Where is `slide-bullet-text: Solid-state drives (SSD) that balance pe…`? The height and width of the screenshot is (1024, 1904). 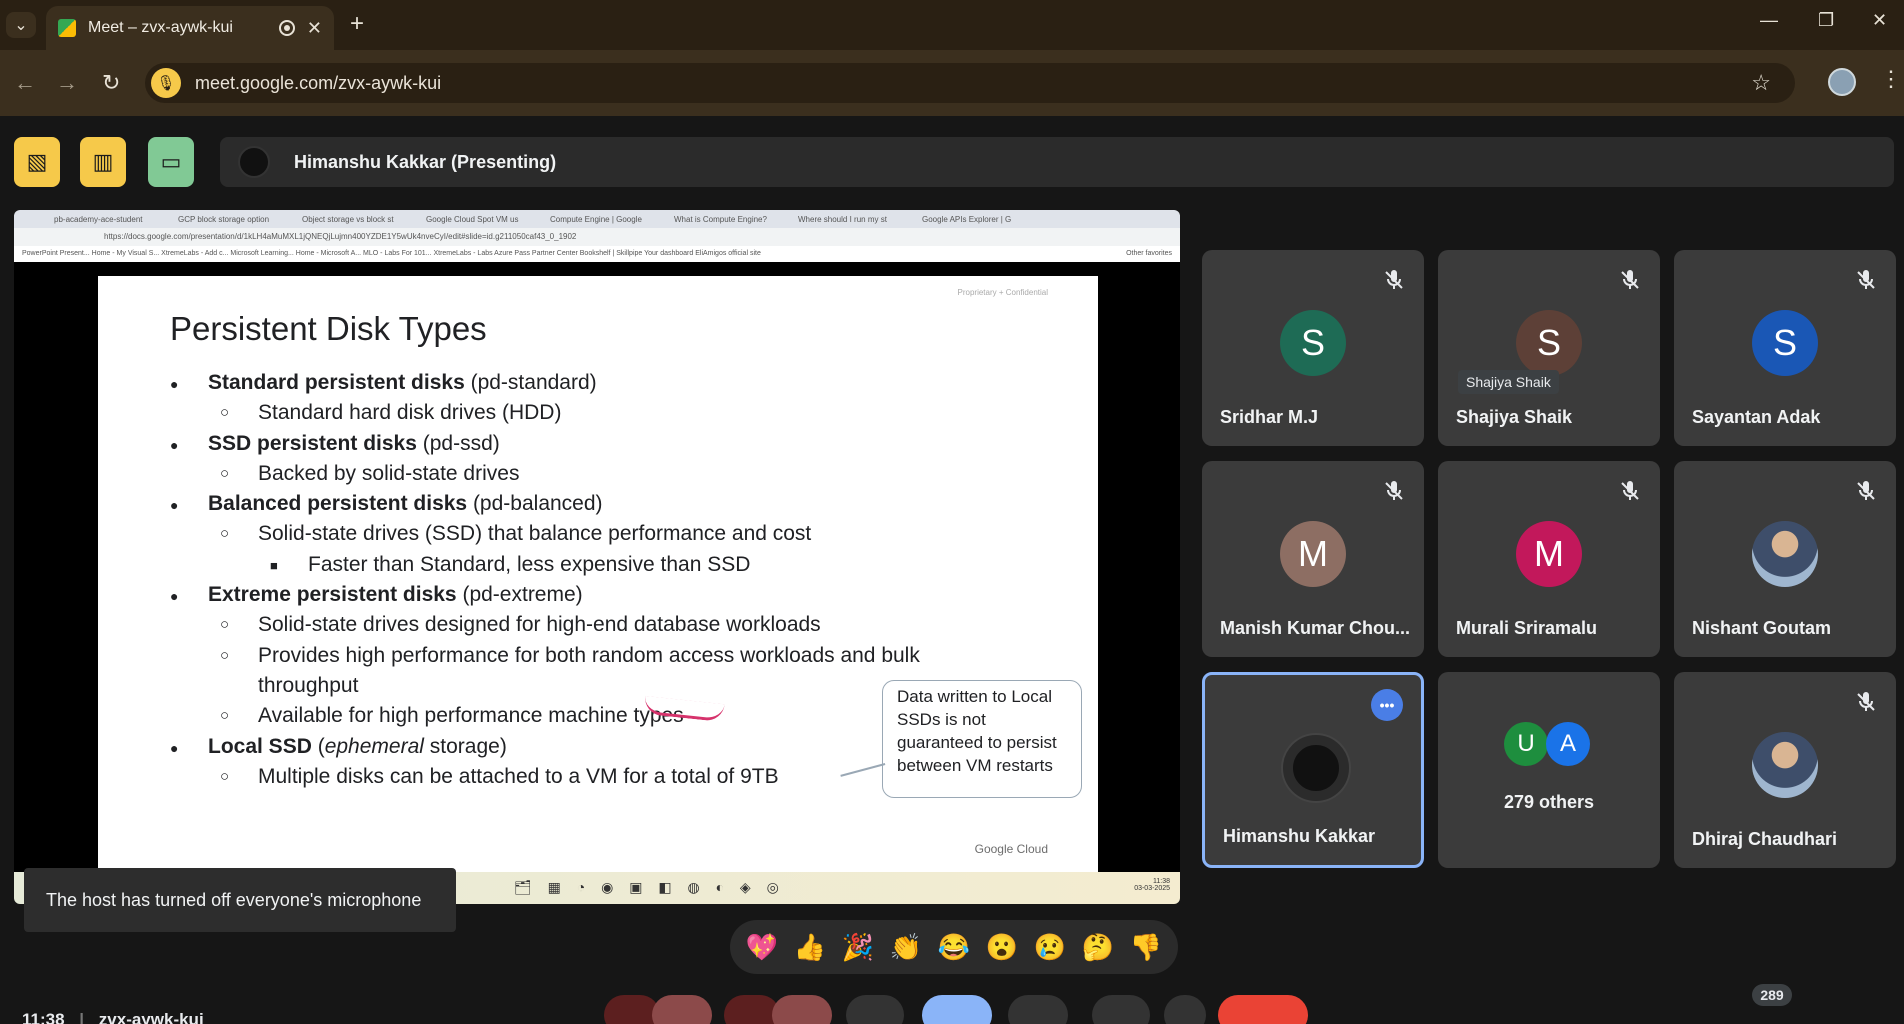
slide-bullet-text: Solid-state drives (SSD) that balance pe… is located at coordinates (535, 534).